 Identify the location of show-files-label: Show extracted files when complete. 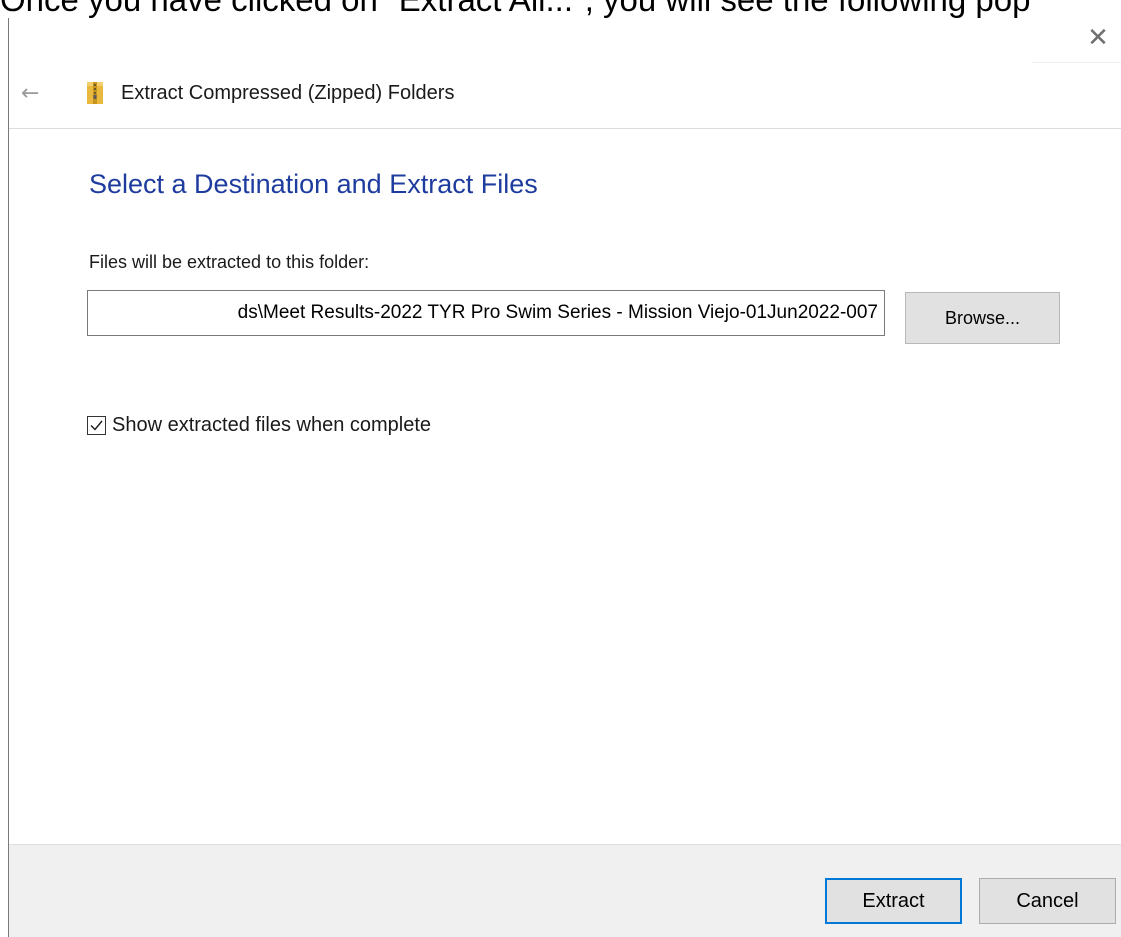
(272, 425).